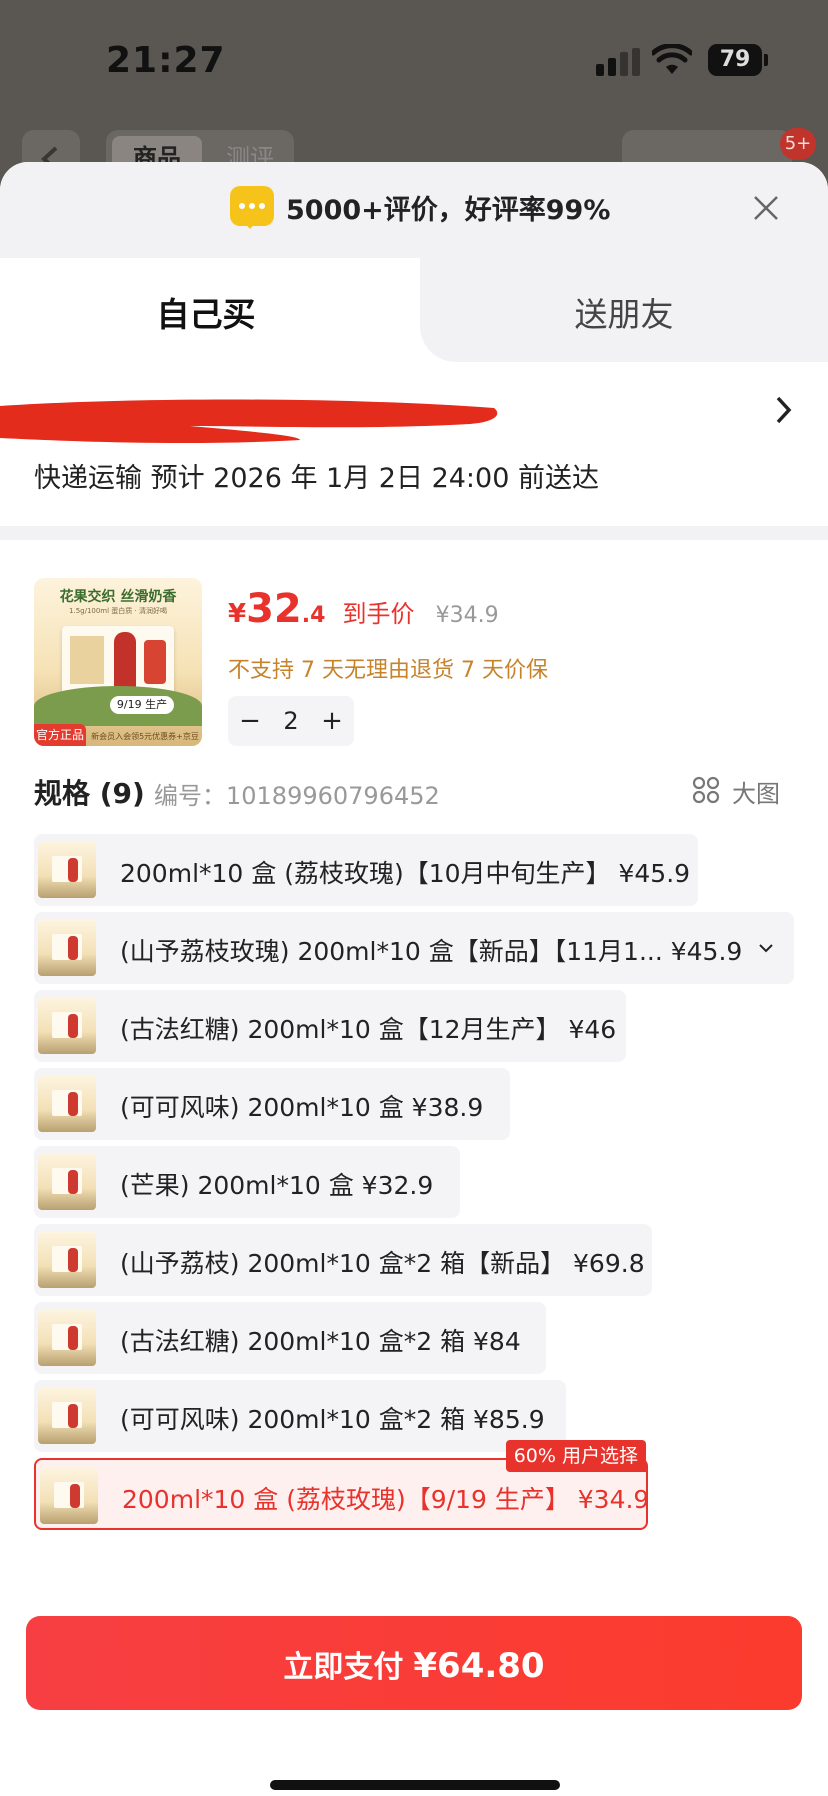 Image resolution: width=828 pixels, height=1796 pixels. Describe the element at coordinates (145, 736) in the screenshot. I see `product-promo-text: 新会员入会领5元优惠券+京豆*20` at that location.